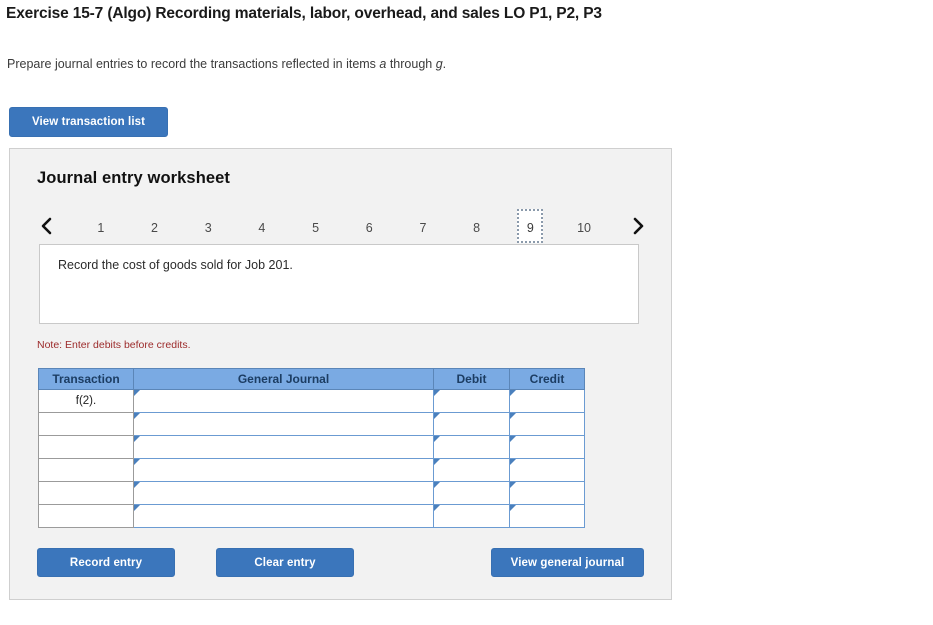 The image size is (933, 625). Describe the element at coordinates (86, 401) in the screenshot. I see `transaction-label-cell: f(2).` at that location.